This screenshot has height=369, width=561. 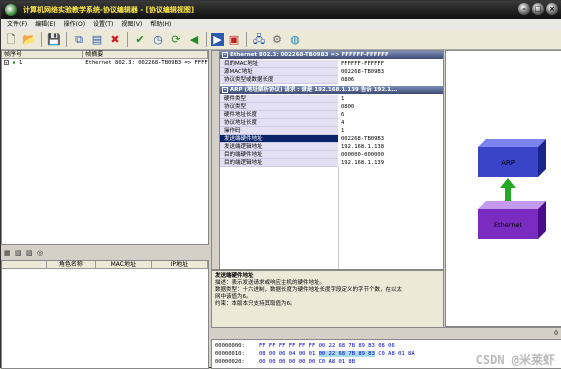 I want to click on arp-field-name: 硬件地址长度, so click(x=279, y=115).